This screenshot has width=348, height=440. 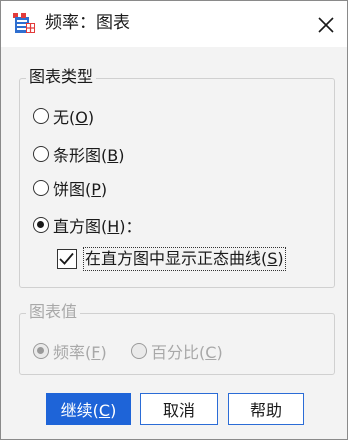 What do you see at coordinates (187, 352) in the screenshot?
I see `radio-percentage-label: 百分比(C)` at bounding box center [187, 352].